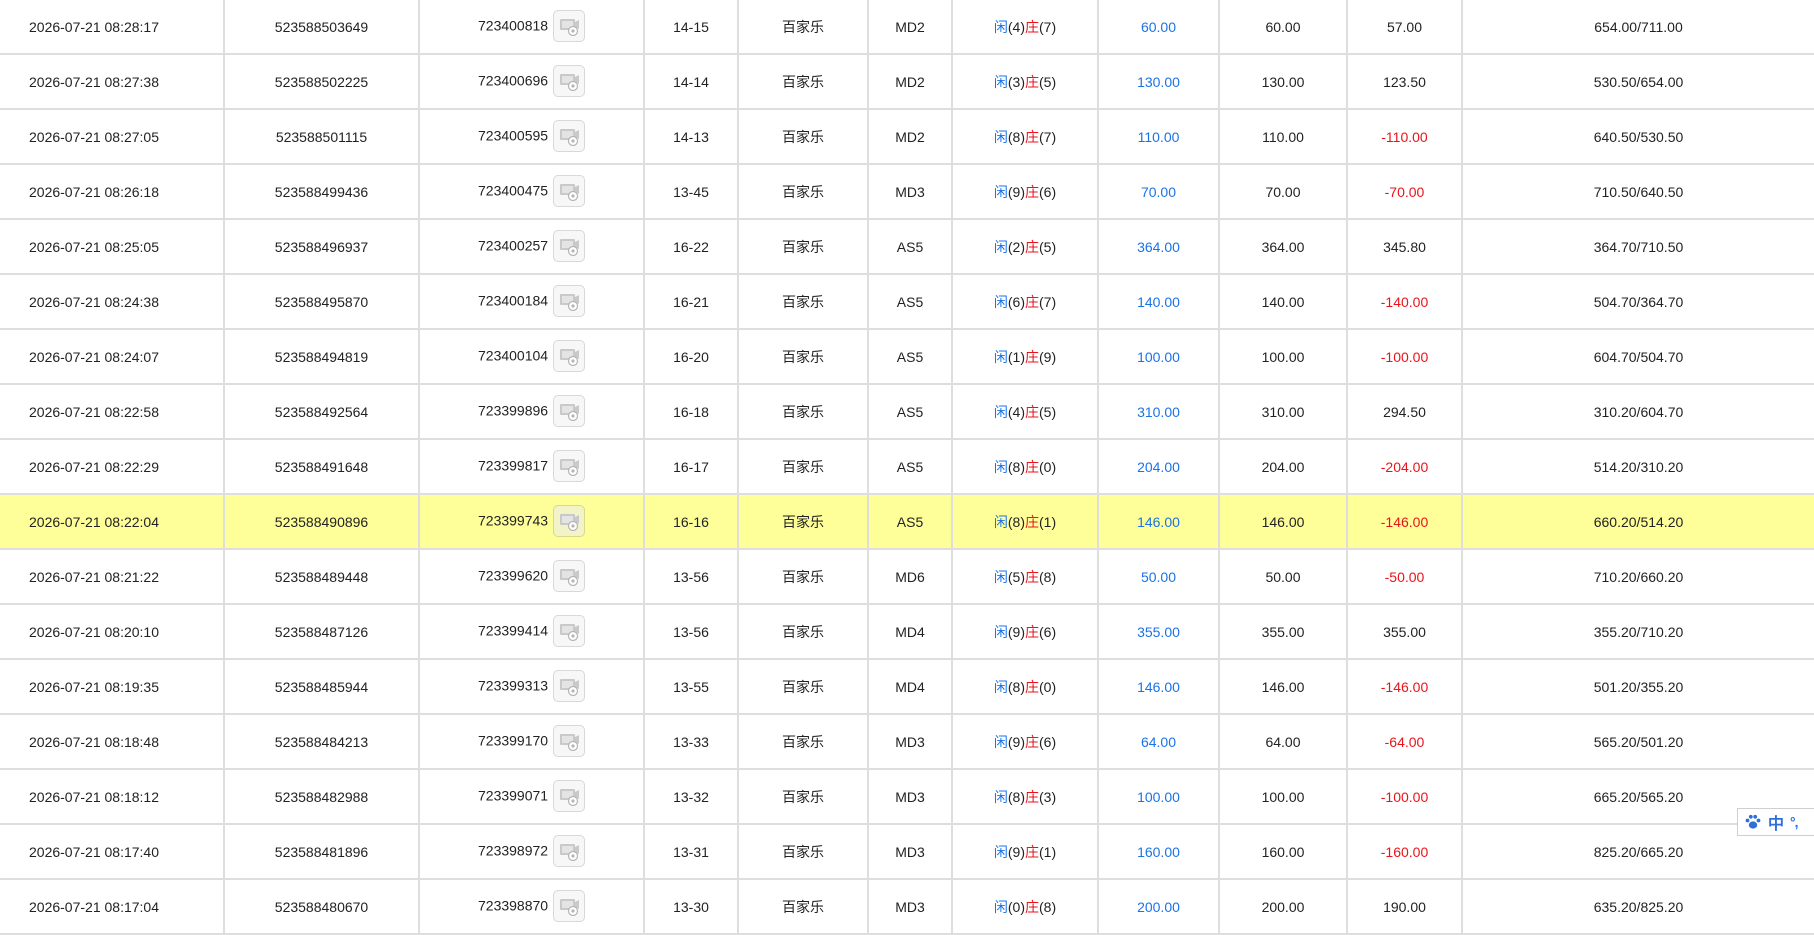 The image size is (1814, 935). I want to click on bet-amount: 70.00, so click(1158, 192).